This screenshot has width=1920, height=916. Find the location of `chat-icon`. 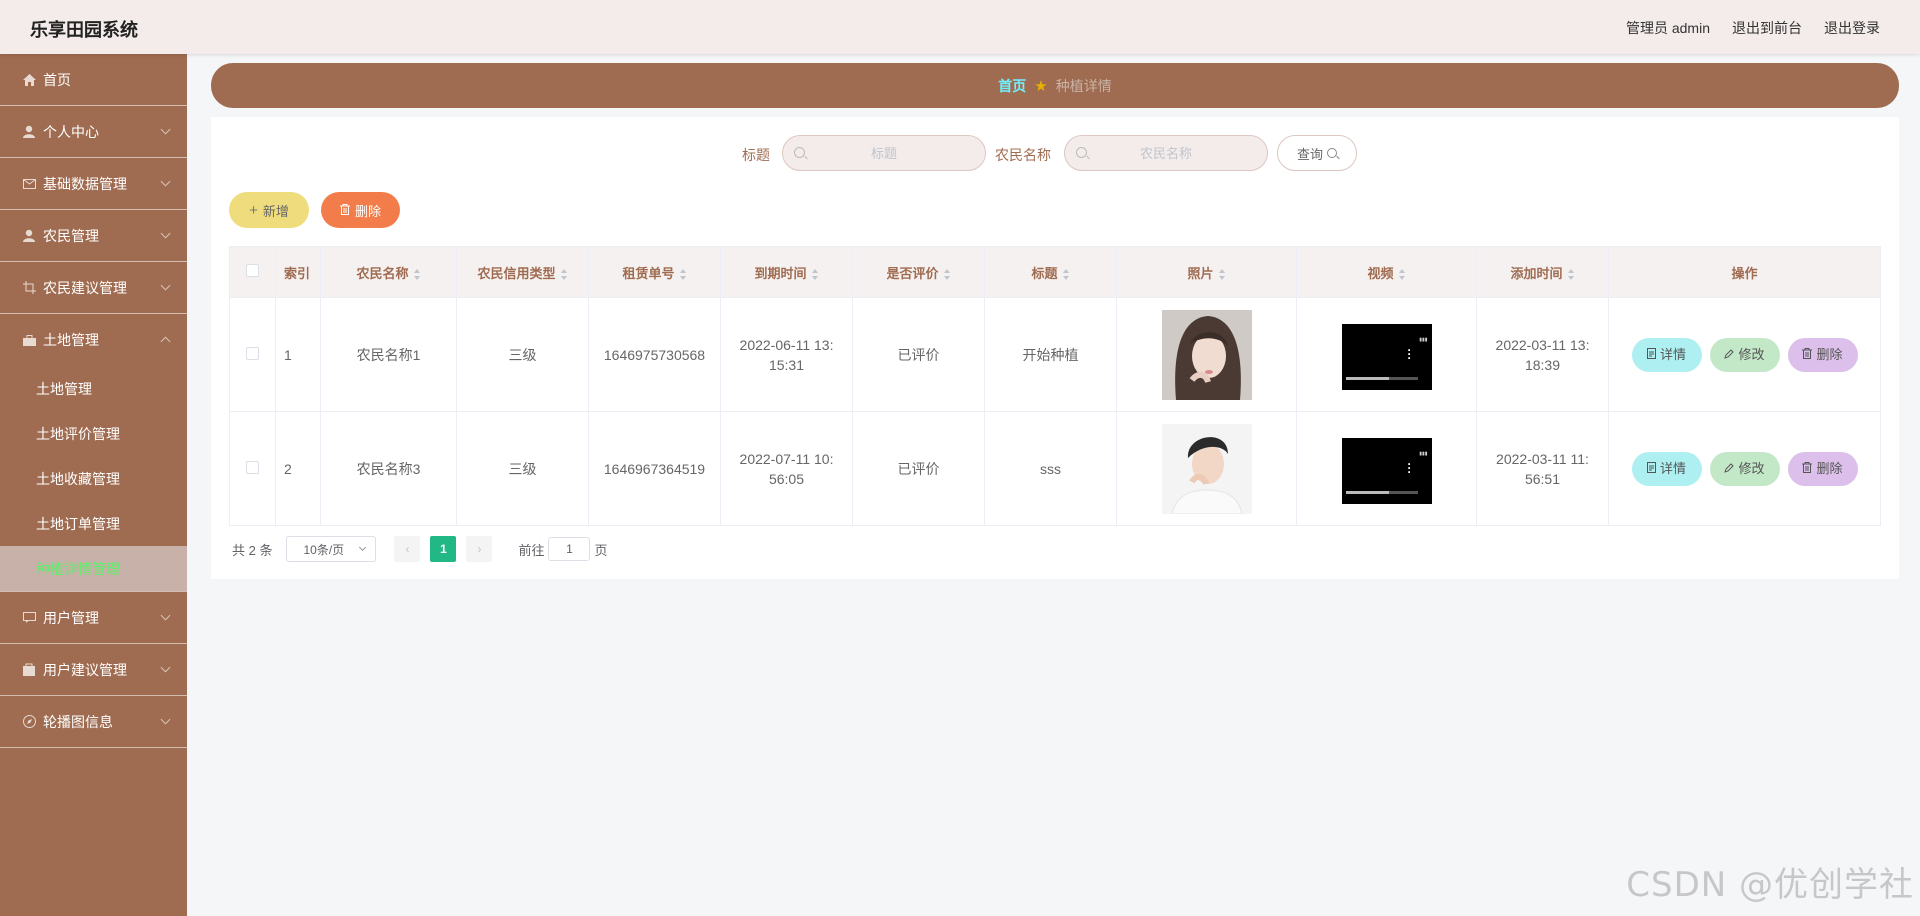

chat-icon is located at coordinates (29, 618).